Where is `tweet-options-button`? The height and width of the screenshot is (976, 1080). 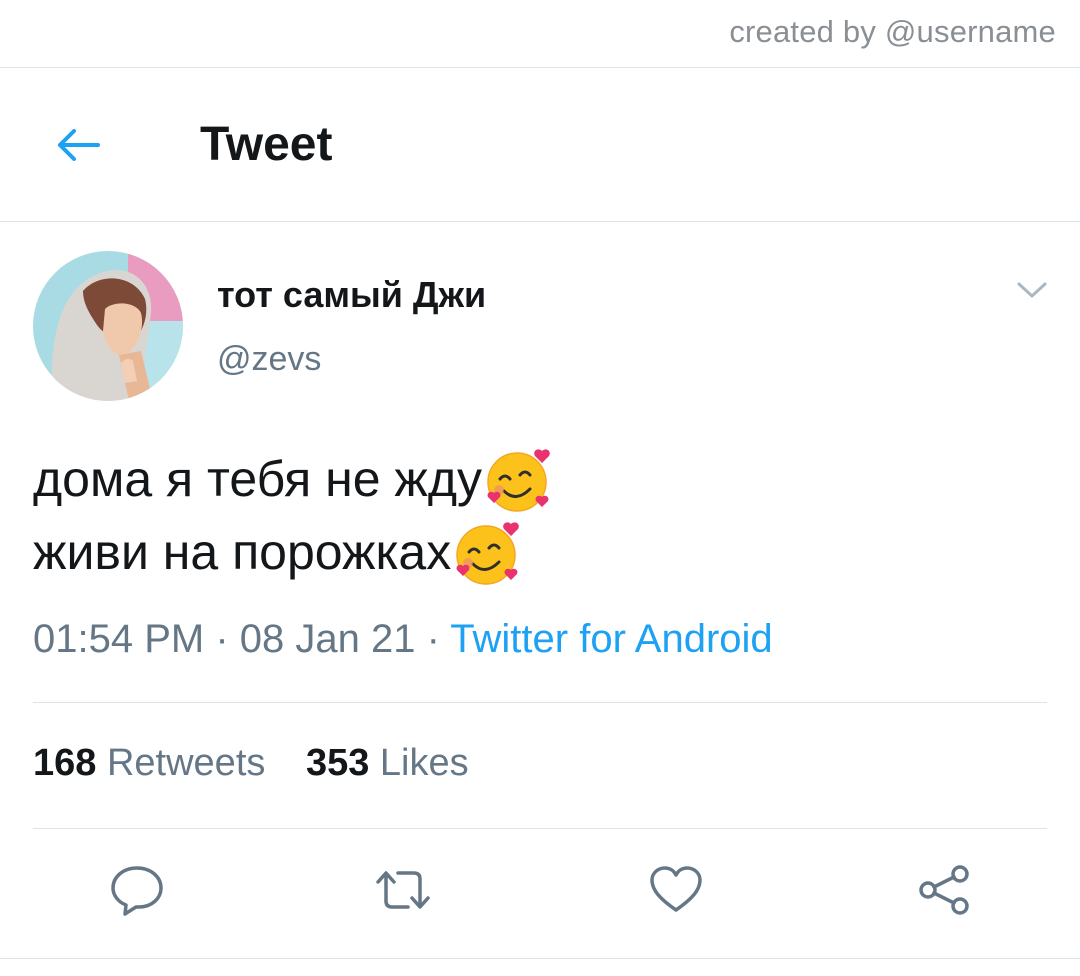 tweet-options-button is located at coordinates (1032, 292).